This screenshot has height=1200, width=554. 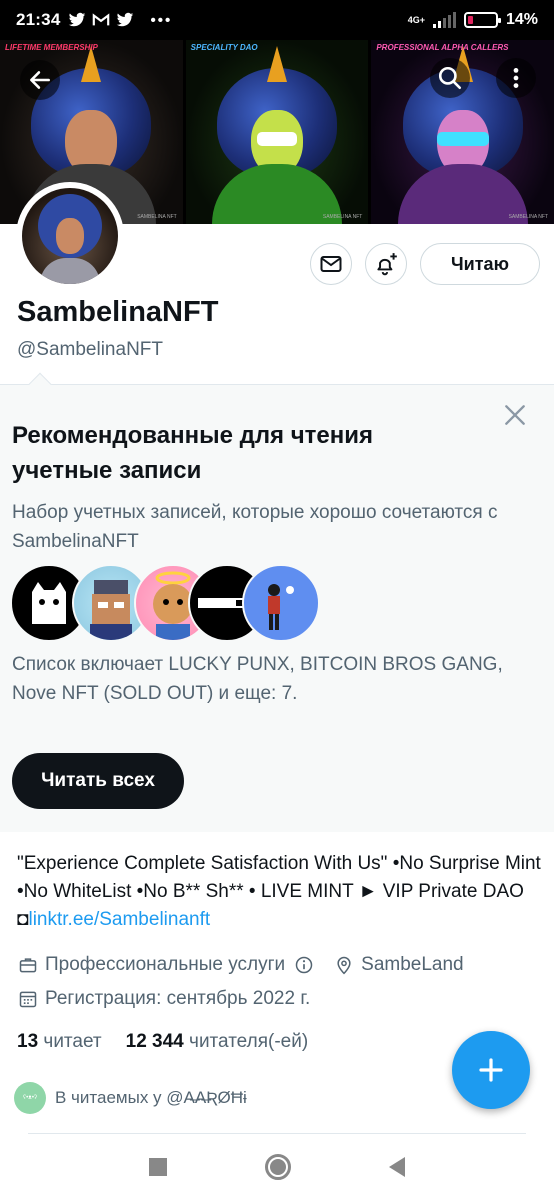 I want to click on back-triangle-icon, so click(x=397, y=1167).